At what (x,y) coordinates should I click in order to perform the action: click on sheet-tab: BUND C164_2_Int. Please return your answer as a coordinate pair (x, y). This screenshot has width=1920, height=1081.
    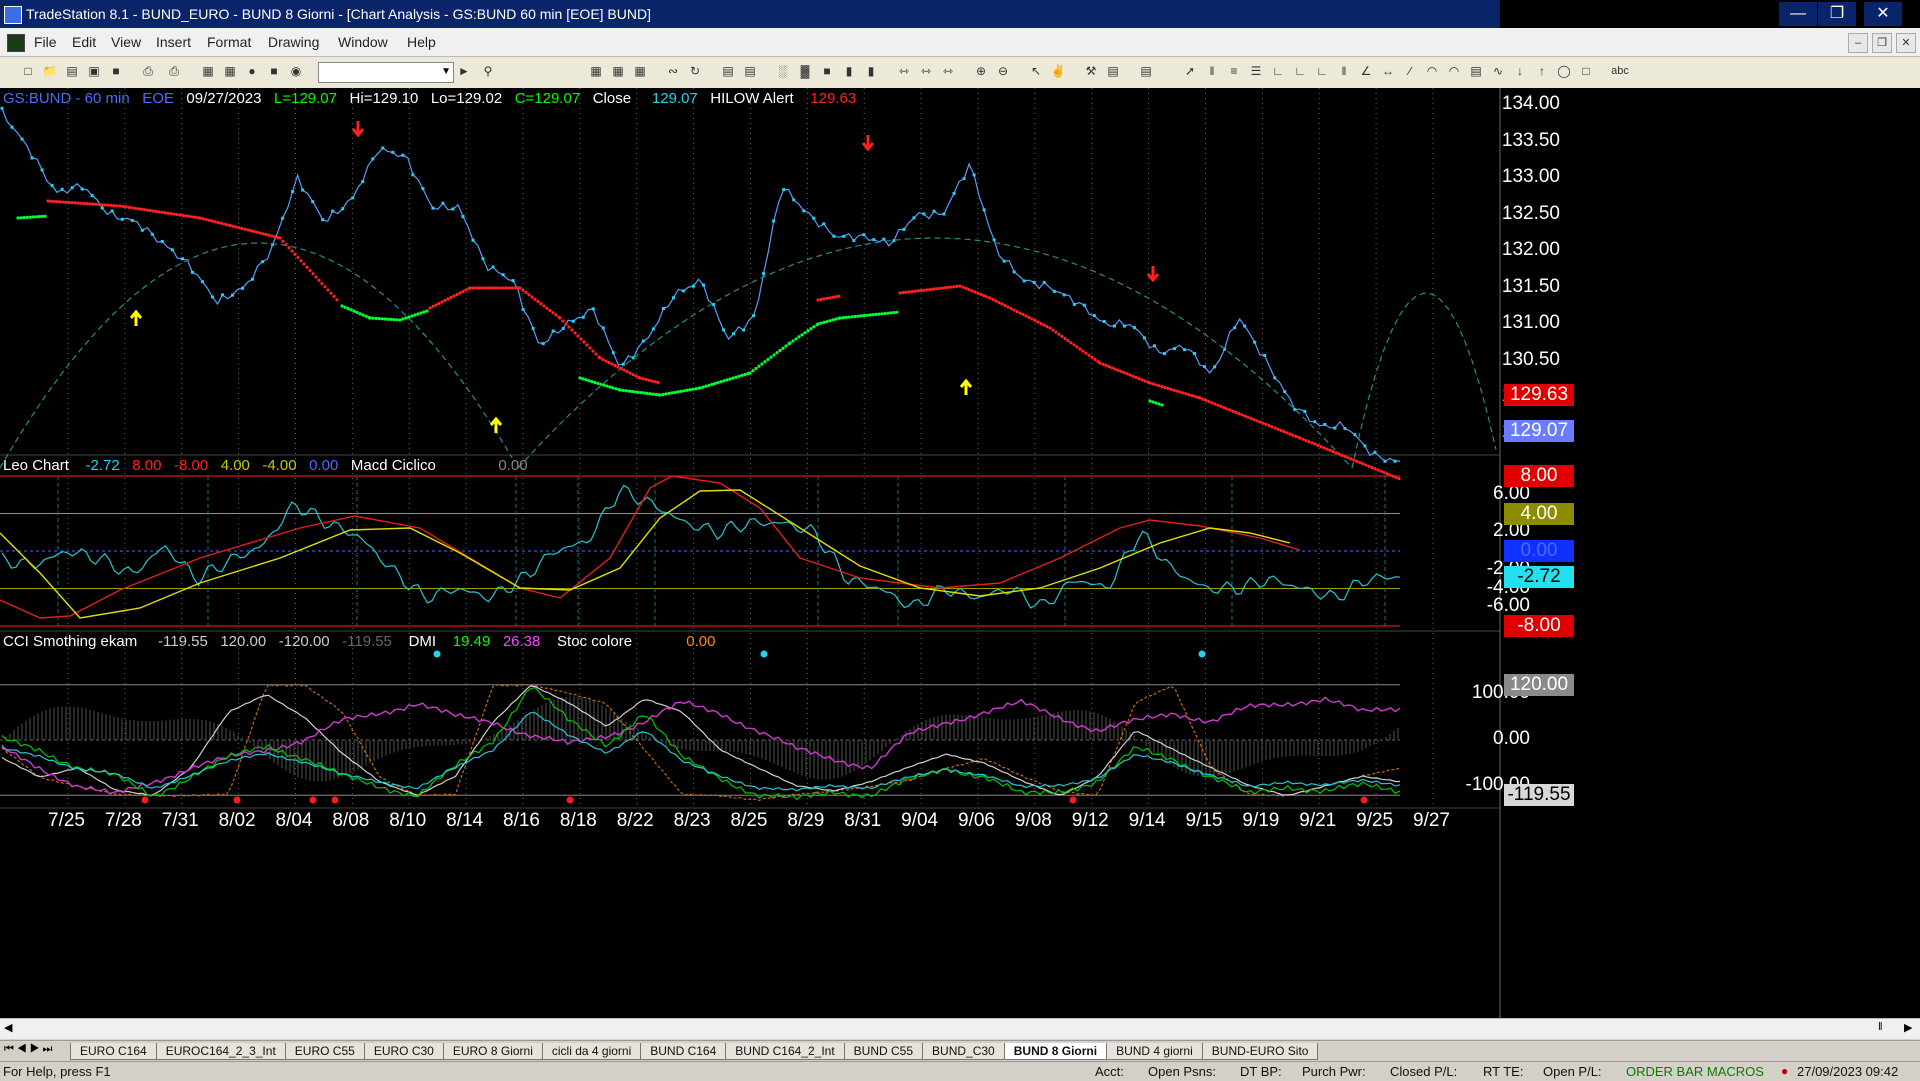
    Looking at the image, I should click on (785, 1051).